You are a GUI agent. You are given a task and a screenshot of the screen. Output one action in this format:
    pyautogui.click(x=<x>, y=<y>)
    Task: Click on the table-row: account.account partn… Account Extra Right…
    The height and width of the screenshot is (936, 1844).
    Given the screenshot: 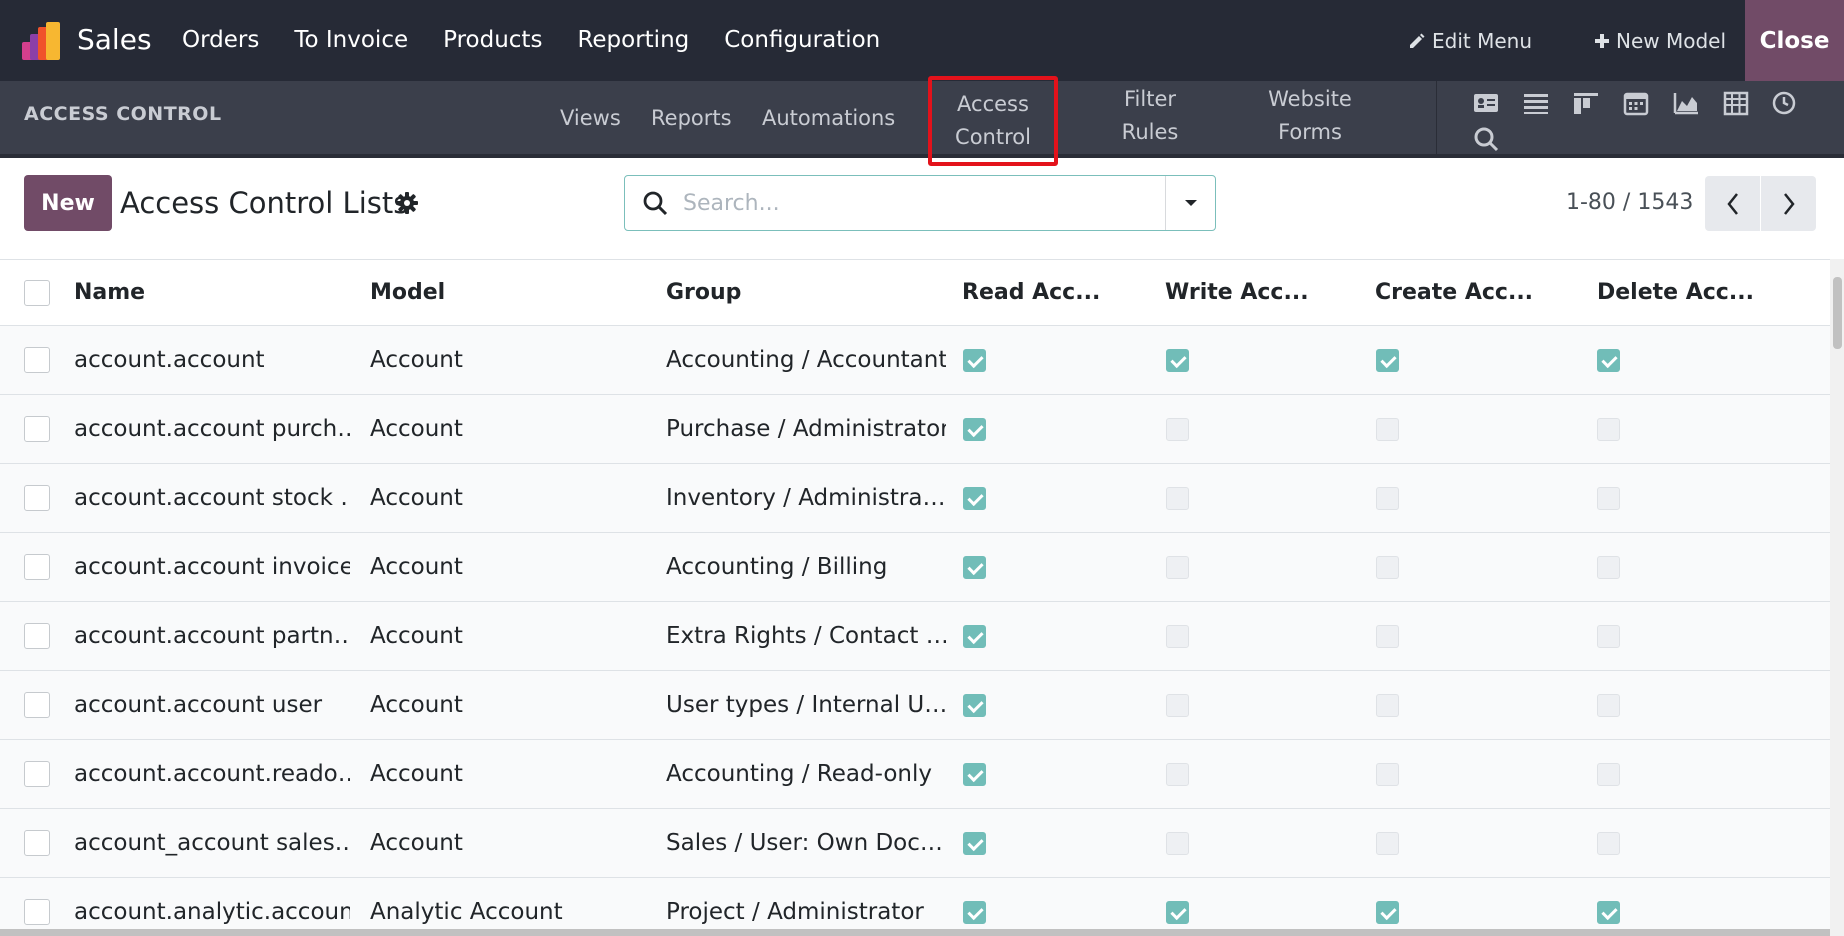 What is the action you would take?
    pyautogui.click(x=915, y=636)
    